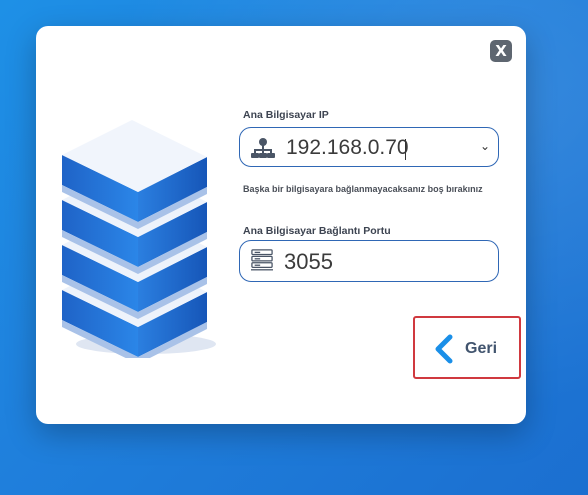 The width and height of the screenshot is (588, 495). I want to click on chevron-left-icon, so click(444, 349).